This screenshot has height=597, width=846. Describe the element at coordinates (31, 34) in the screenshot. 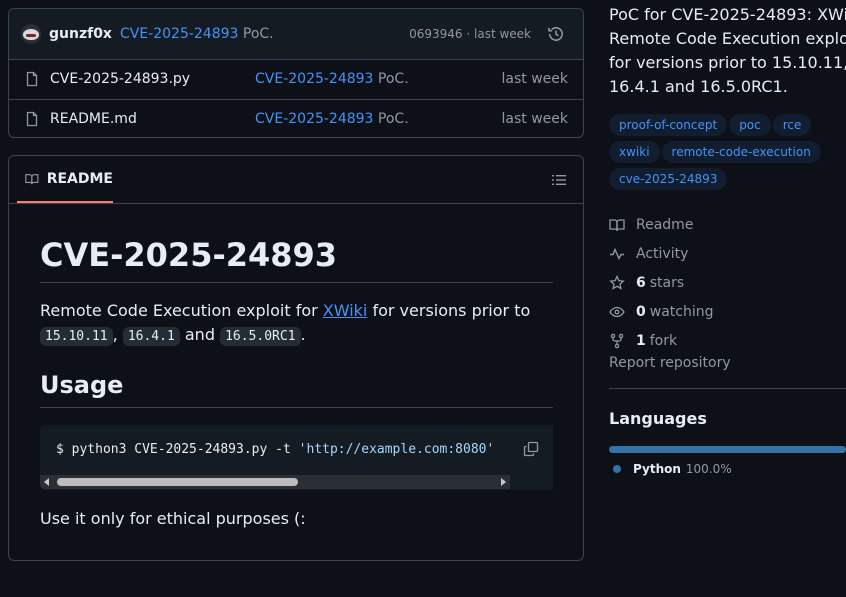

I see `avatar` at that location.